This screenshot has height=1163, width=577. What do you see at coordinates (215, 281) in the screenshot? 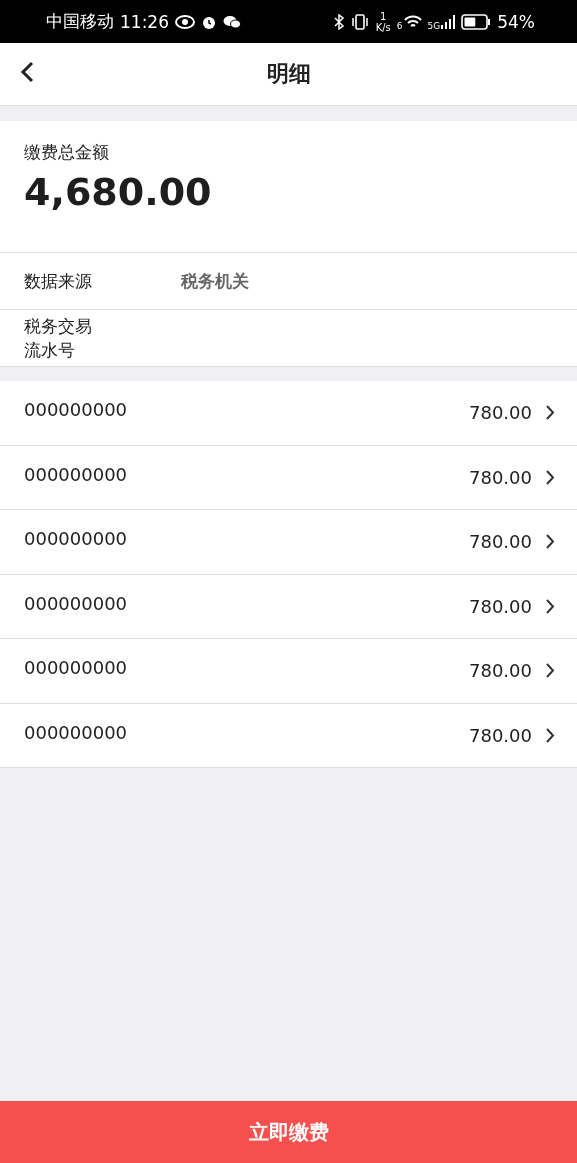
I see `info-value: 税务机关` at bounding box center [215, 281].